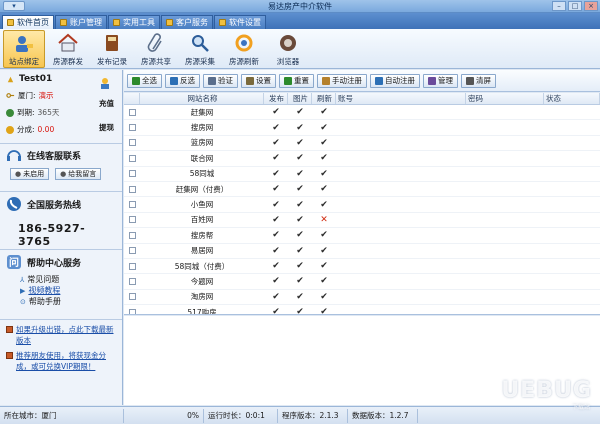 The image size is (600, 424). Describe the element at coordinates (30, 174) in the screenshot. I see `unused-button: ● 未启用` at that location.